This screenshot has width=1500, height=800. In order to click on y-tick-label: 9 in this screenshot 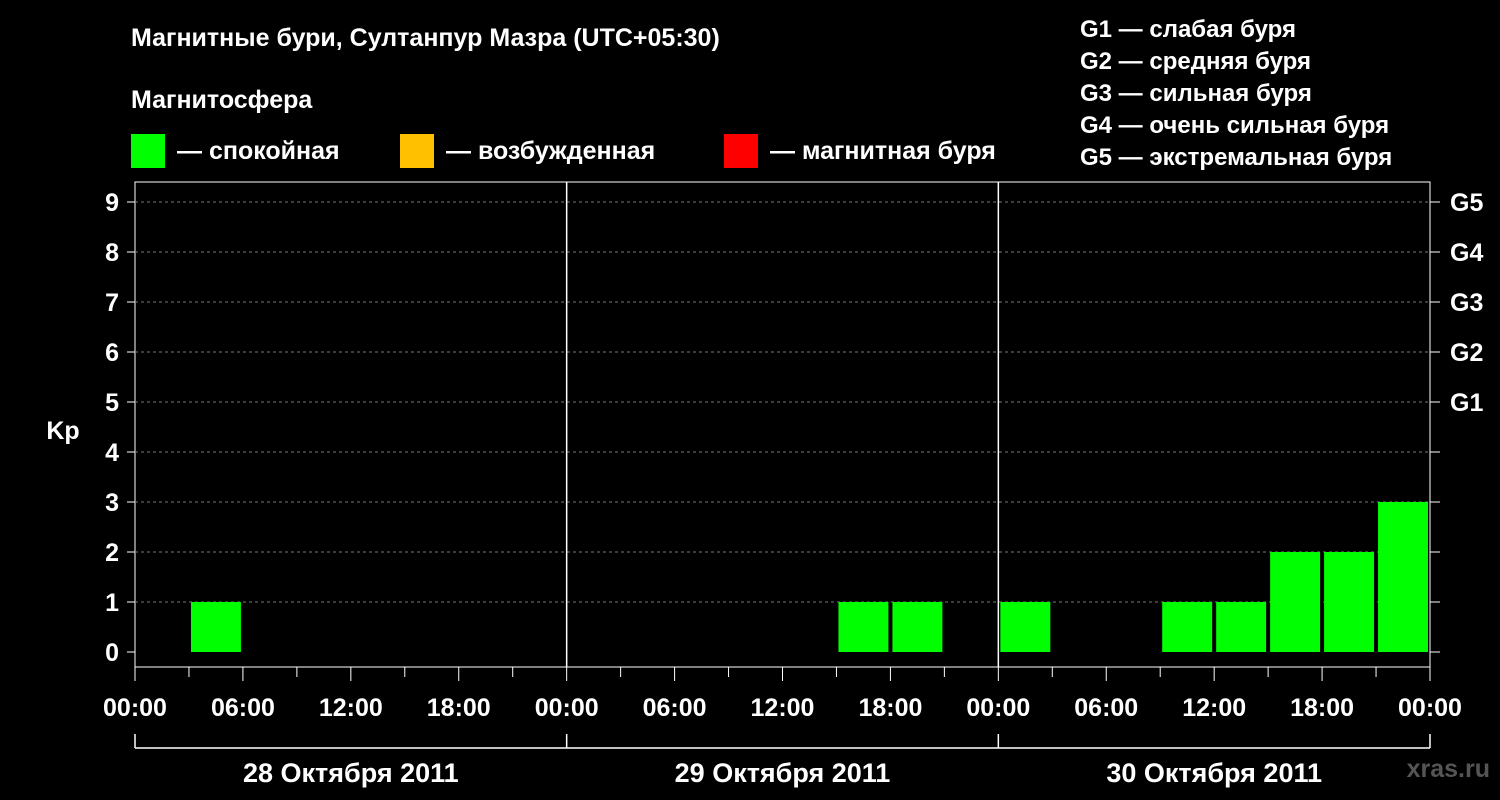, I will do `click(112, 203)`.